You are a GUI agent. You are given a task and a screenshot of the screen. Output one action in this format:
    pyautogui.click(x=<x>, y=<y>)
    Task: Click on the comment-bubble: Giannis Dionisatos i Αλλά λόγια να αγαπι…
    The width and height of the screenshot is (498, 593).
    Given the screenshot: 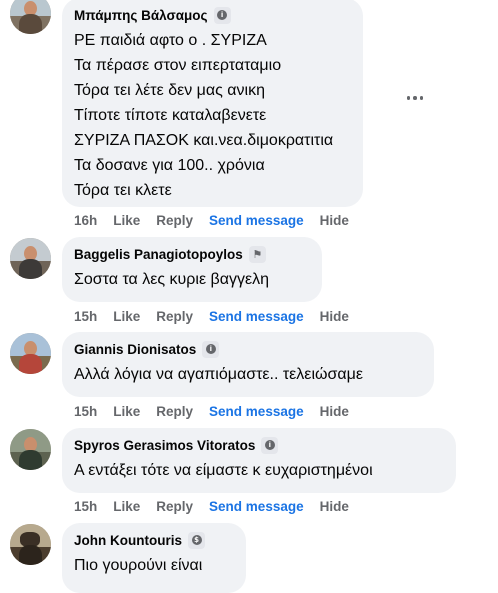 What is the action you would take?
    pyautogui.click(x=248, y=364)
    